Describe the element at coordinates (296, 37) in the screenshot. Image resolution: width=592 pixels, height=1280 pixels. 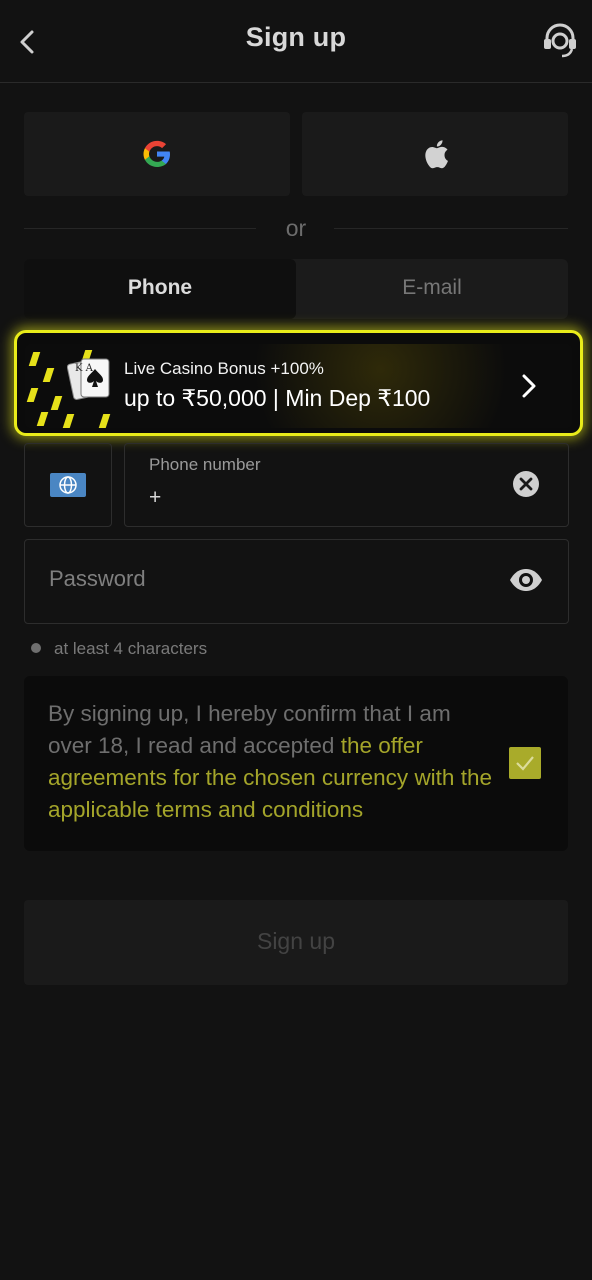
I see `page-title: Sign up` at that location.